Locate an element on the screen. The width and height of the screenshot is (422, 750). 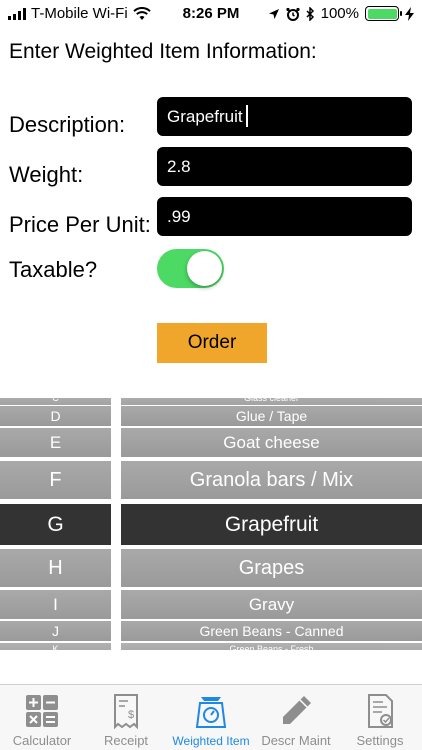
tab-label-weighted-item: Weighted Item is located at coordinates (211, 741).